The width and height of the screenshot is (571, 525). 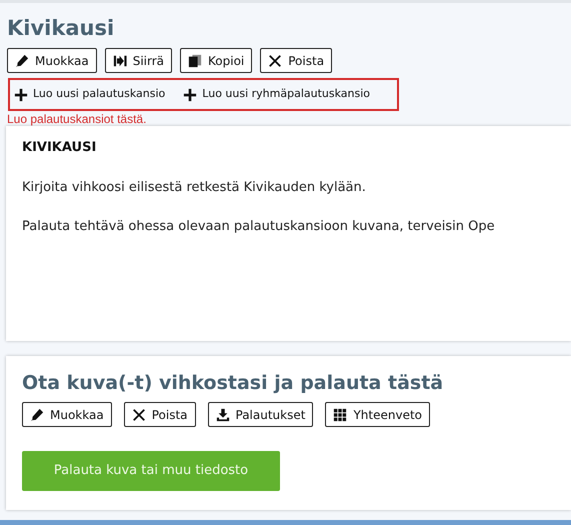 What do you see at coordinates (60, 148) in the screenshot?
I see `content-heading: KIVIKAUSI` at bounding box center [60, 148].